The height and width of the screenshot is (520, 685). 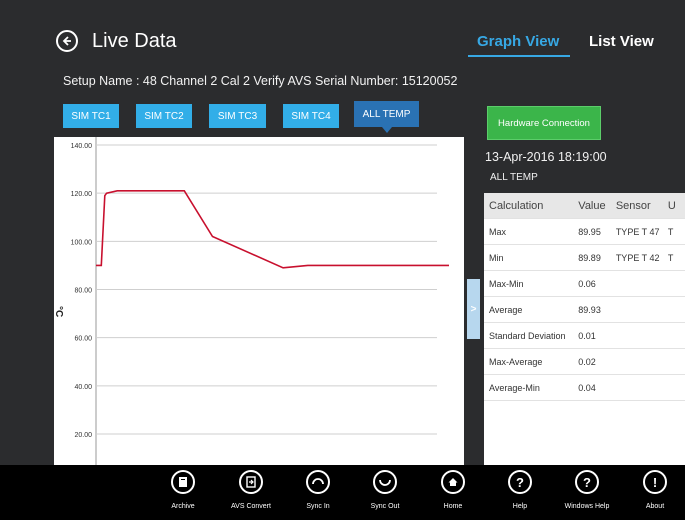 I want to click on archive-icon, so click(x=183, y=482).